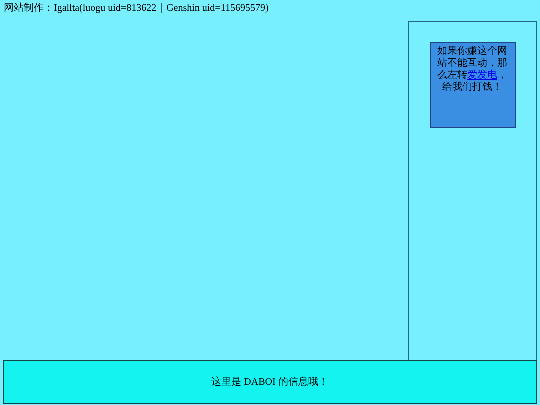 The image size is (540, 405). Describe the element at coordinates (473, 85) in the screenshot. I see `notice-text: 如果你嫌这个网站不能互动，那么左转爱发电，给我们打钱！` at that location.